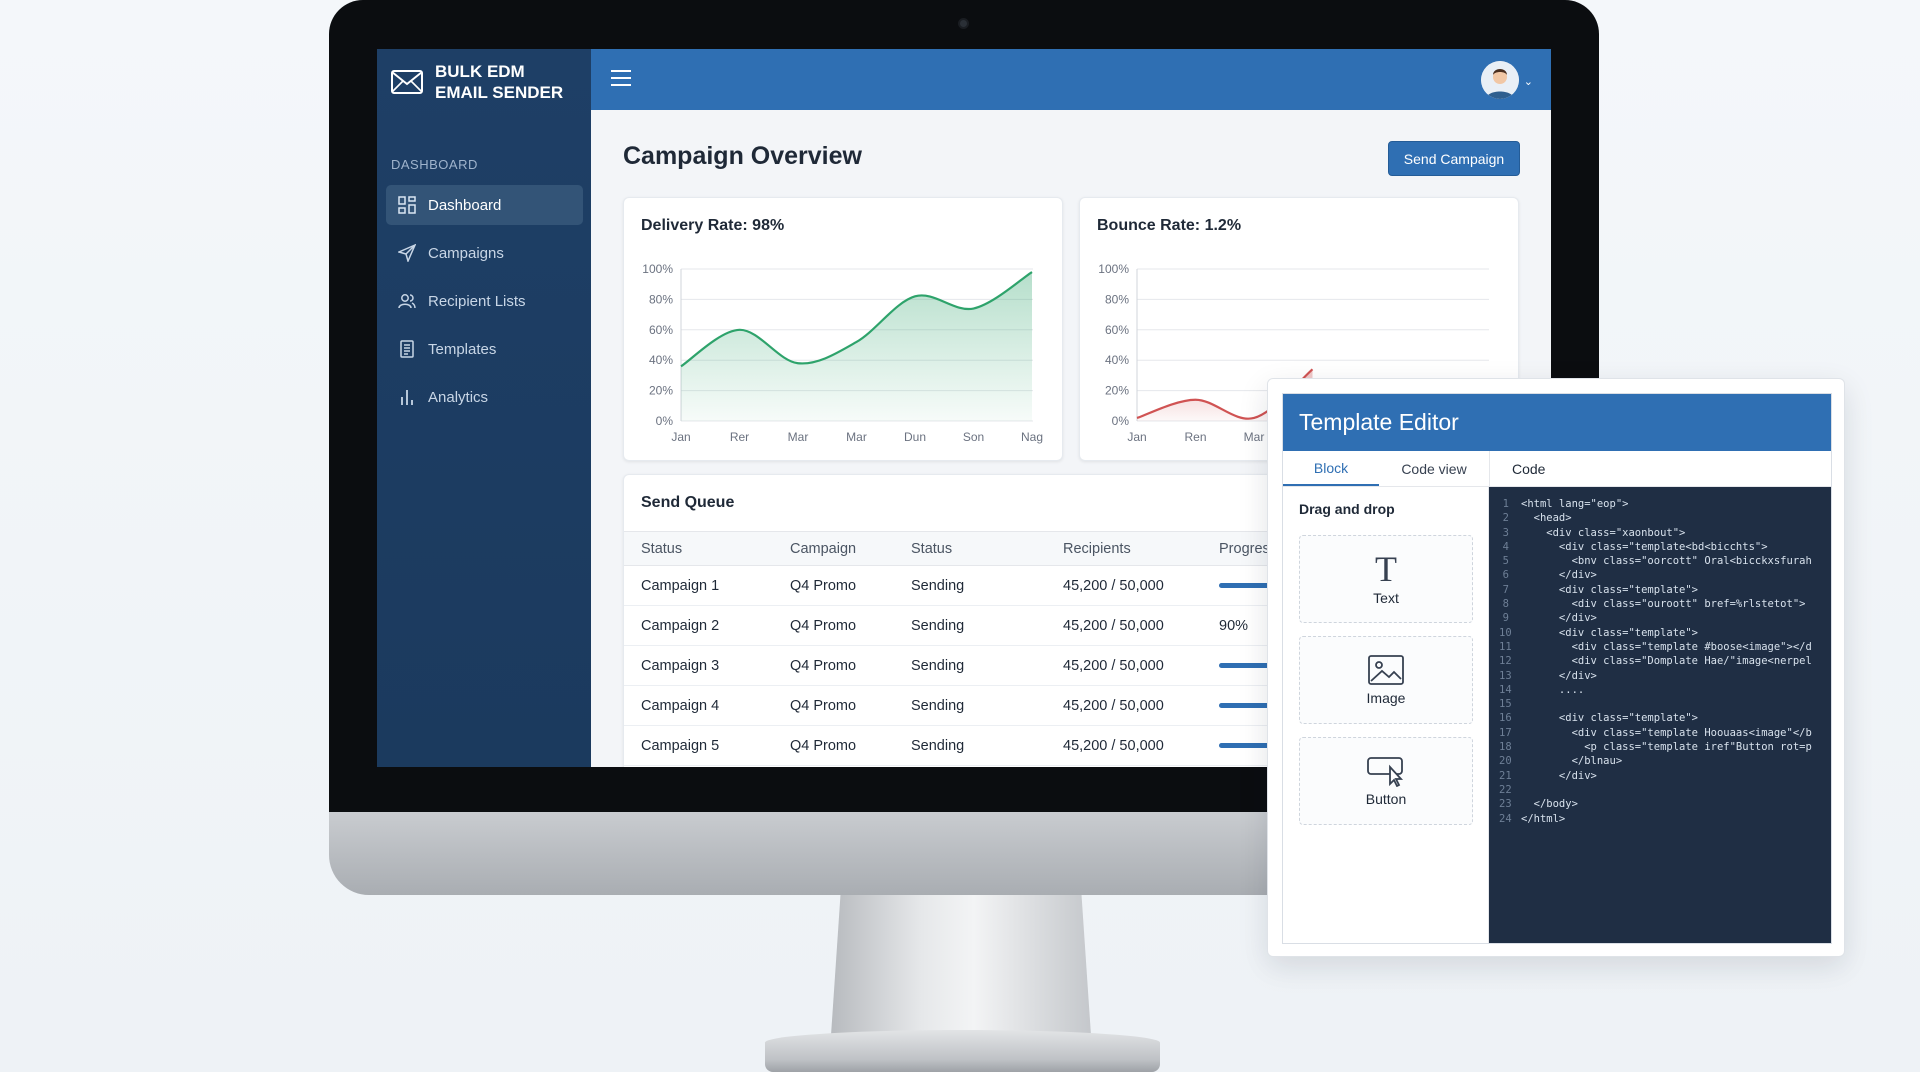 The width and height of the screenshot is (1920, 1072). I want to click on user-avatar-icon, so click(1500, 80).